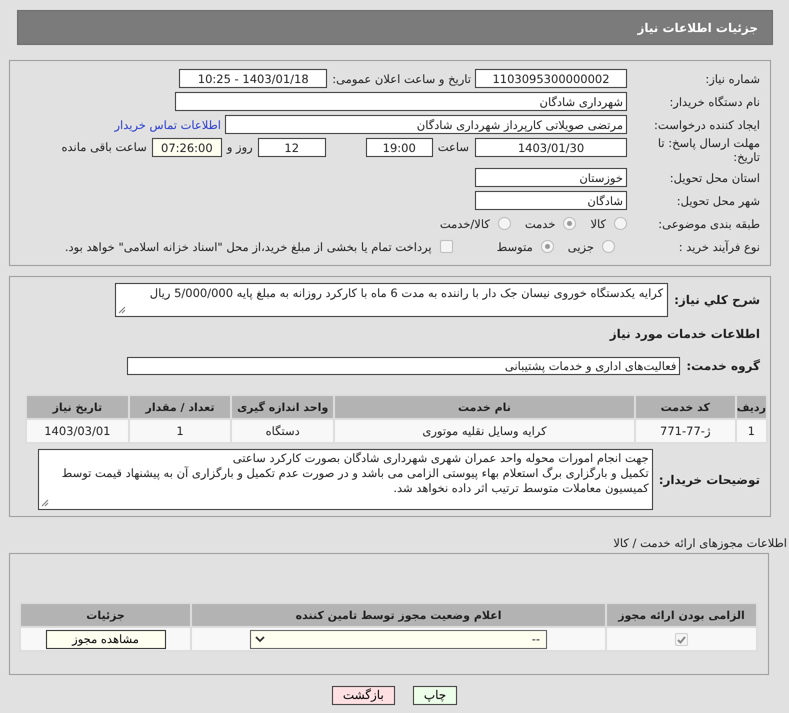 The width and height of the screenshot is (789, 713). Describe the element at coordinates (551, 200) in the screenshot. I see `city-field: شادگان` at that location.